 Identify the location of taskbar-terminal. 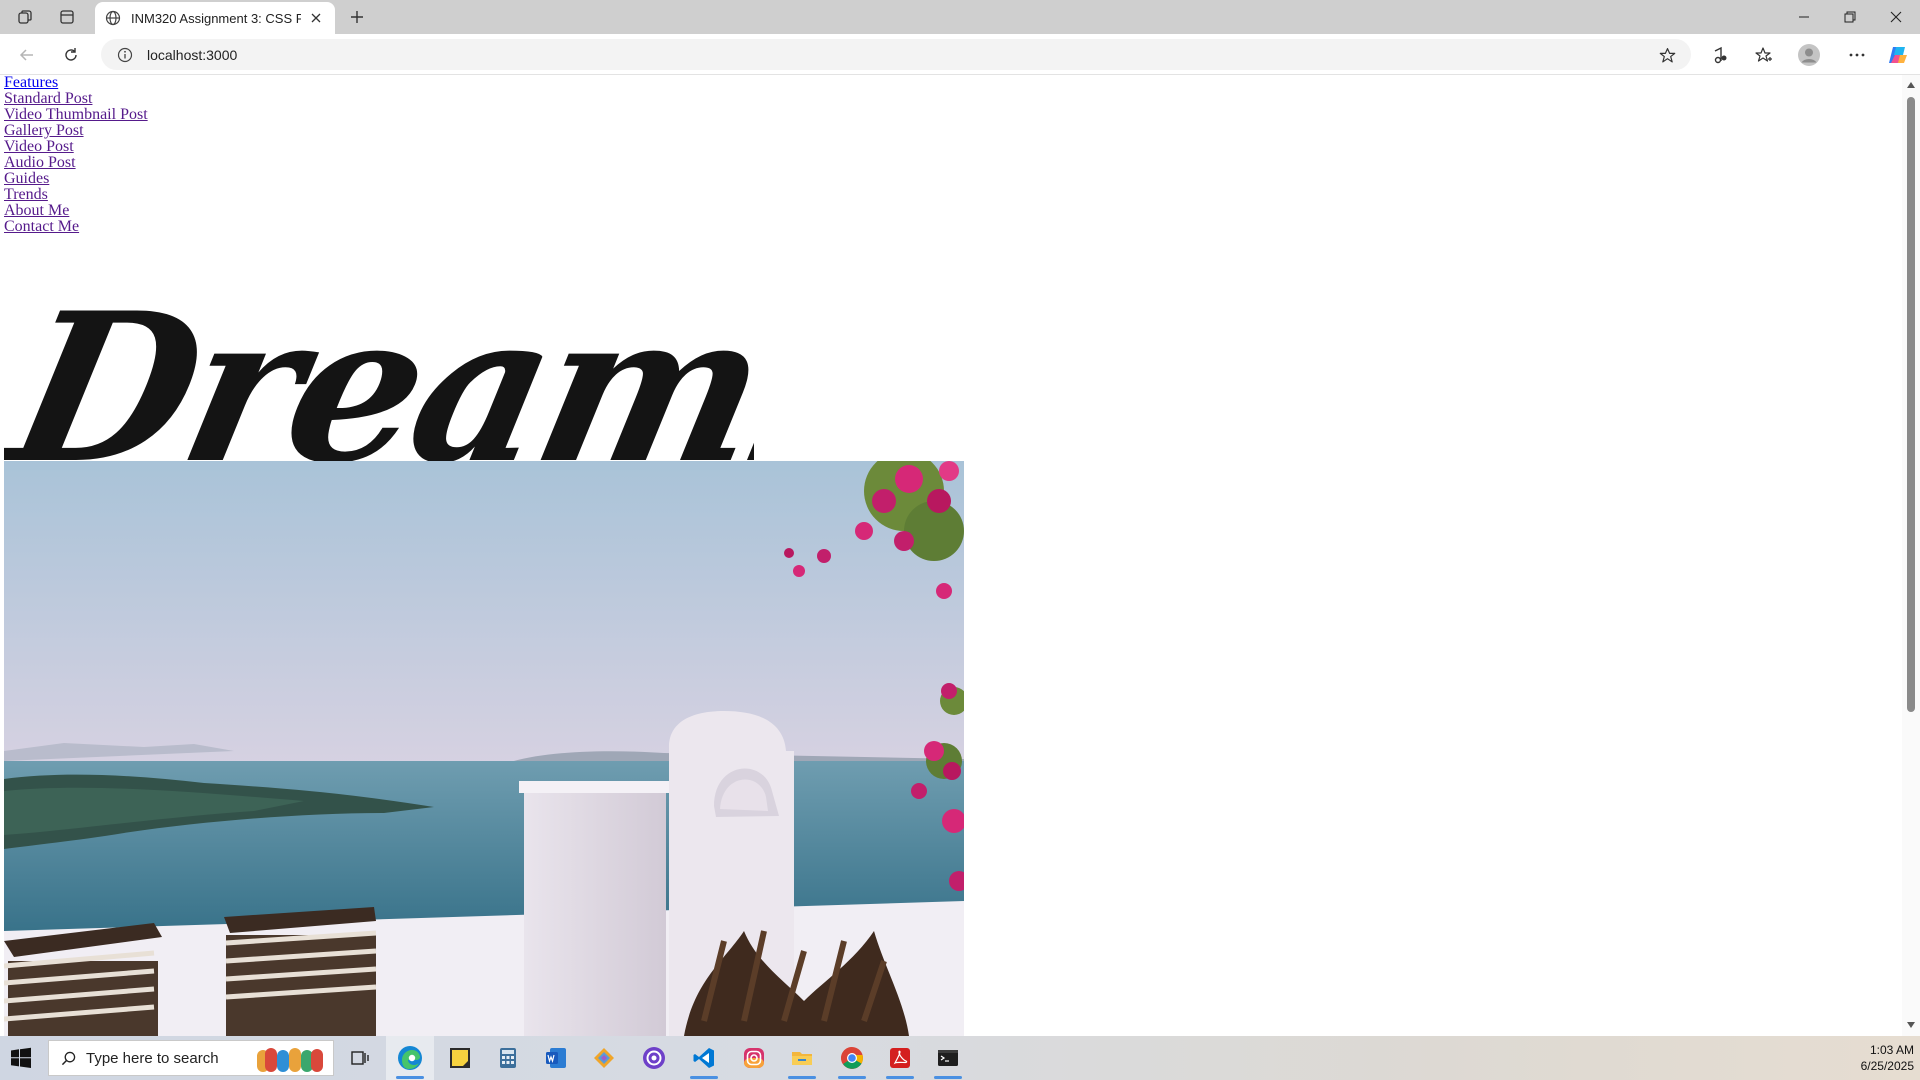
(948, 1058).